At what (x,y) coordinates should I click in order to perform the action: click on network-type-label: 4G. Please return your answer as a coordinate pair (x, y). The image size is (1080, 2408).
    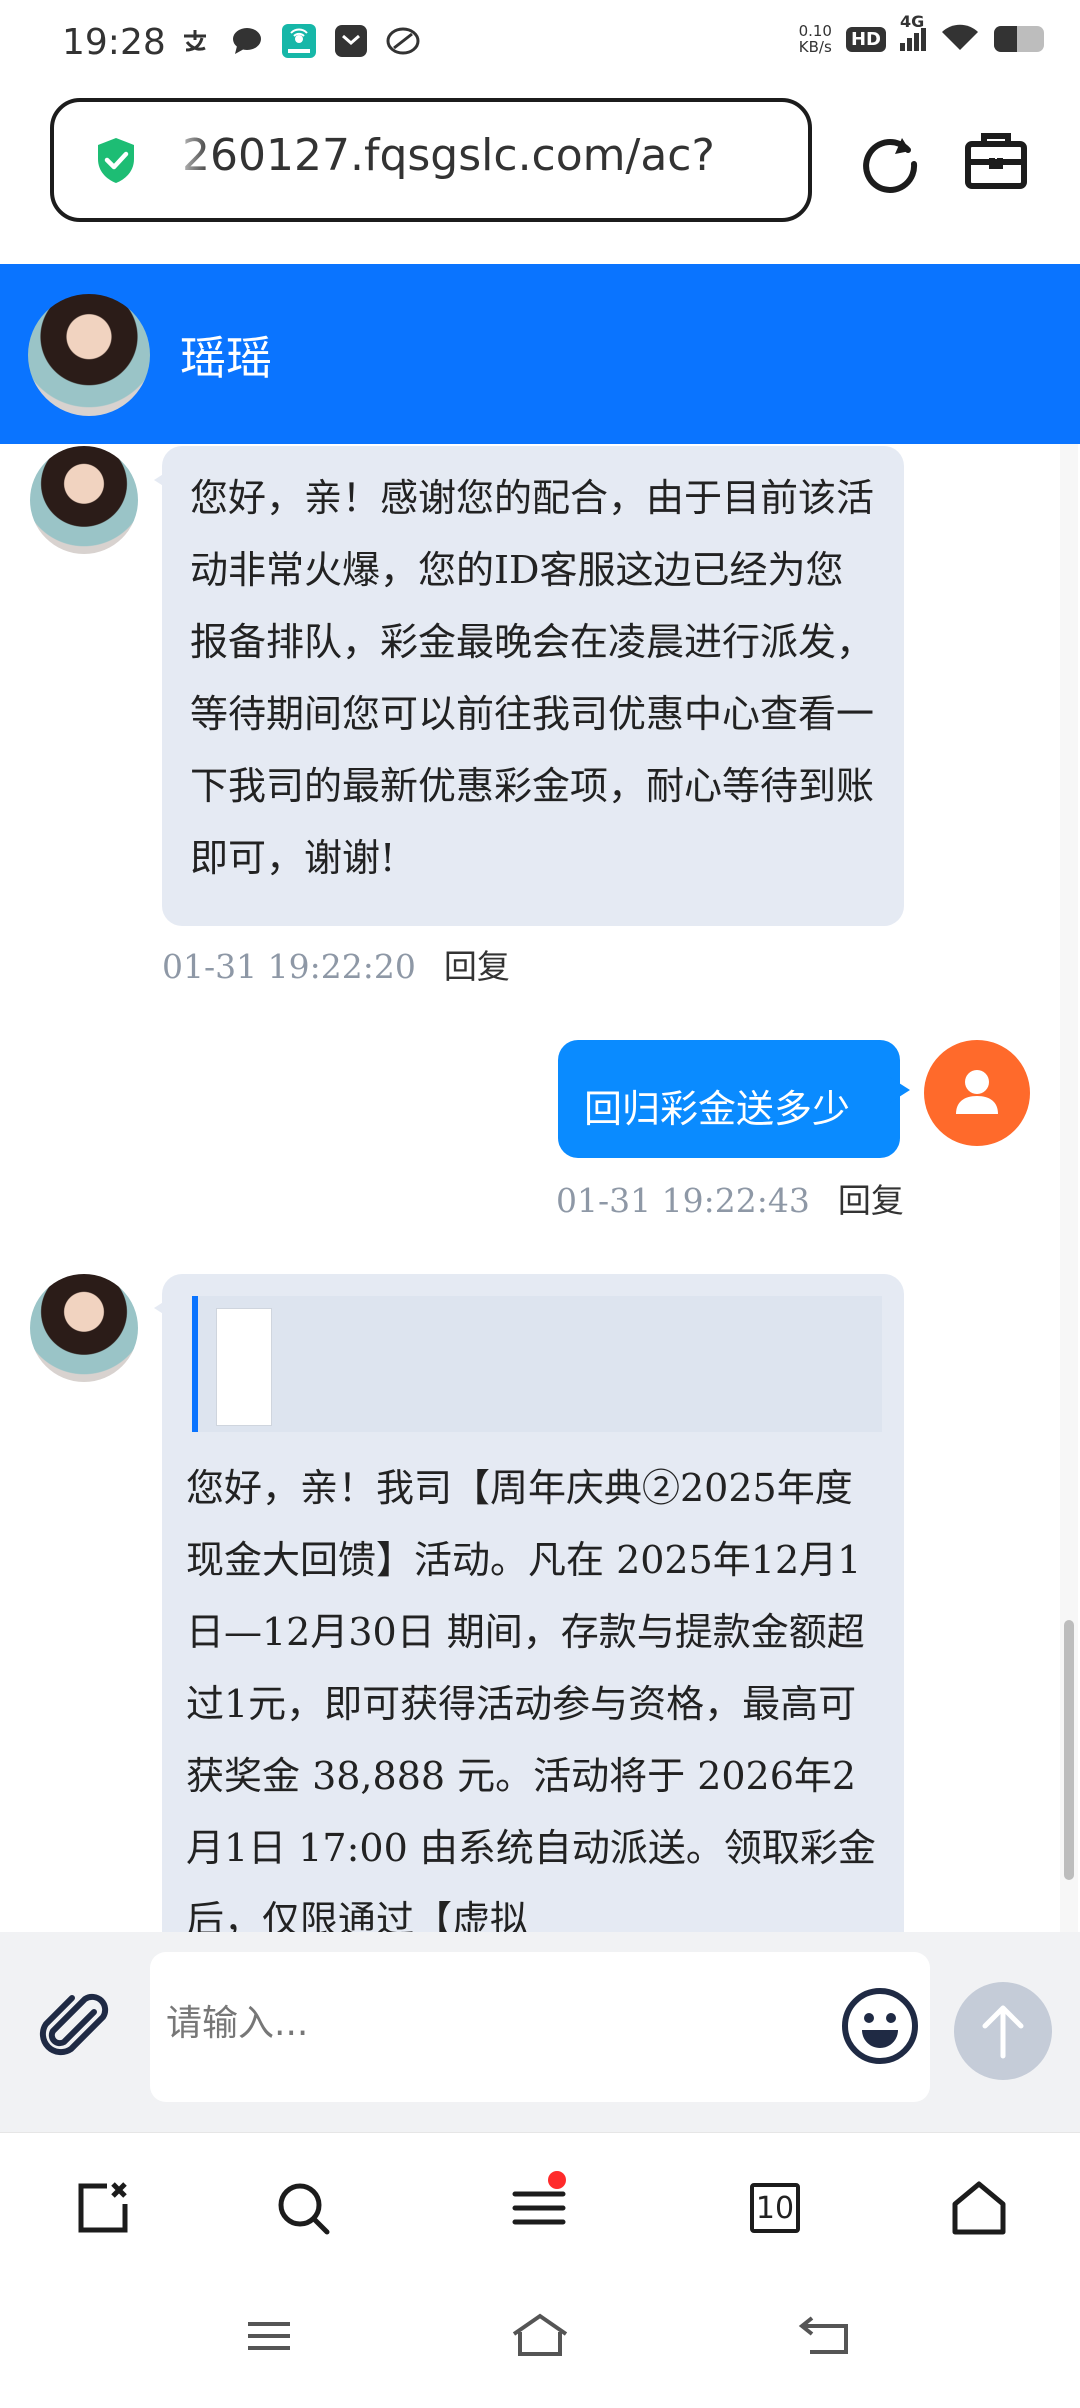
    Looking at the image, I should click on (912, 21).